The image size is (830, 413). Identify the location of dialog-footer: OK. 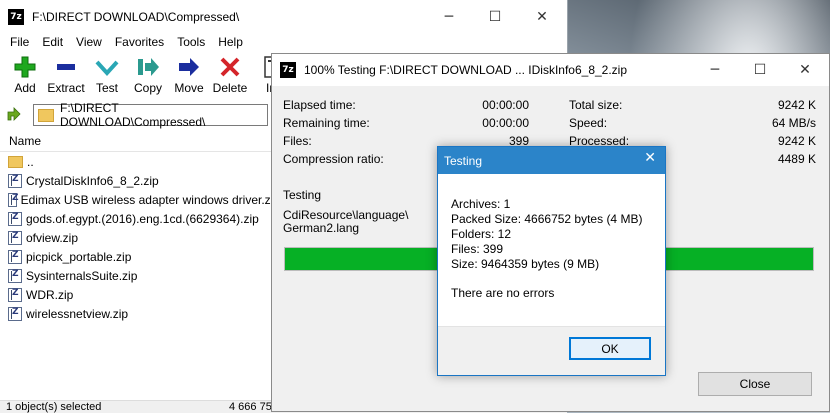
(551, 350).